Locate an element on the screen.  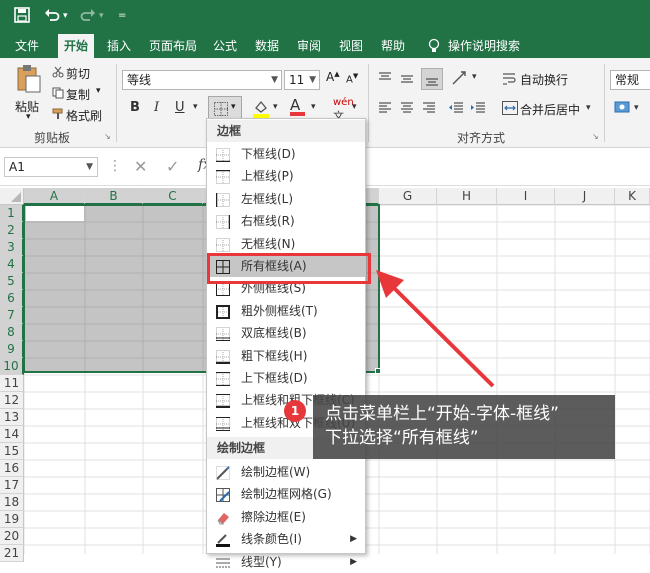
align-left-icon is located at coordinates (385, 109).